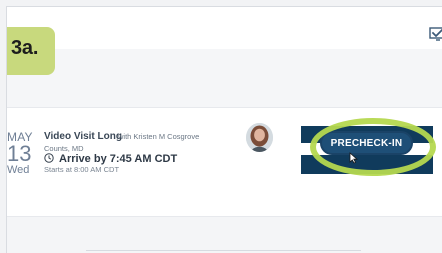  I want to click on appointment-provider: with Kristen M Cosgrove, so click(159, 136).